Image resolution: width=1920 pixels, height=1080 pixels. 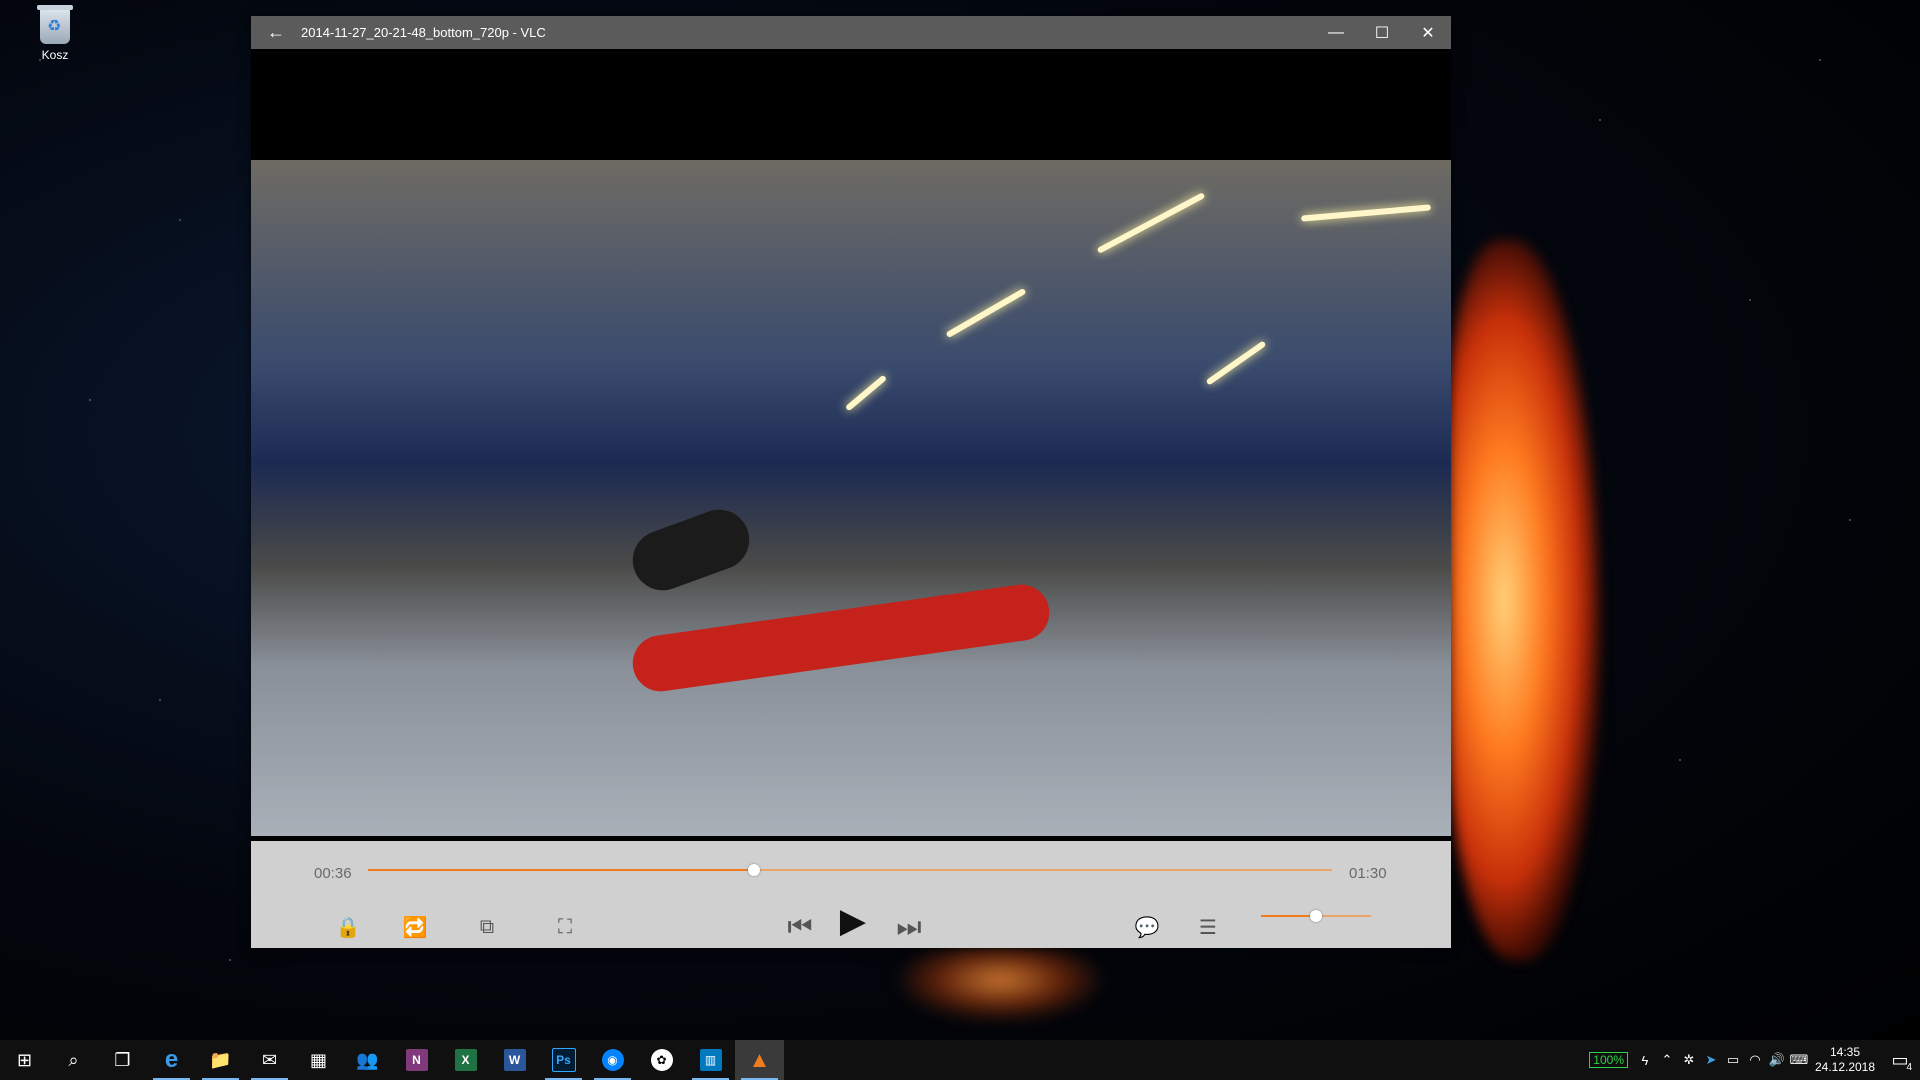 I want to click on photoshop-task: Ps, so click(x=563, y=1060).